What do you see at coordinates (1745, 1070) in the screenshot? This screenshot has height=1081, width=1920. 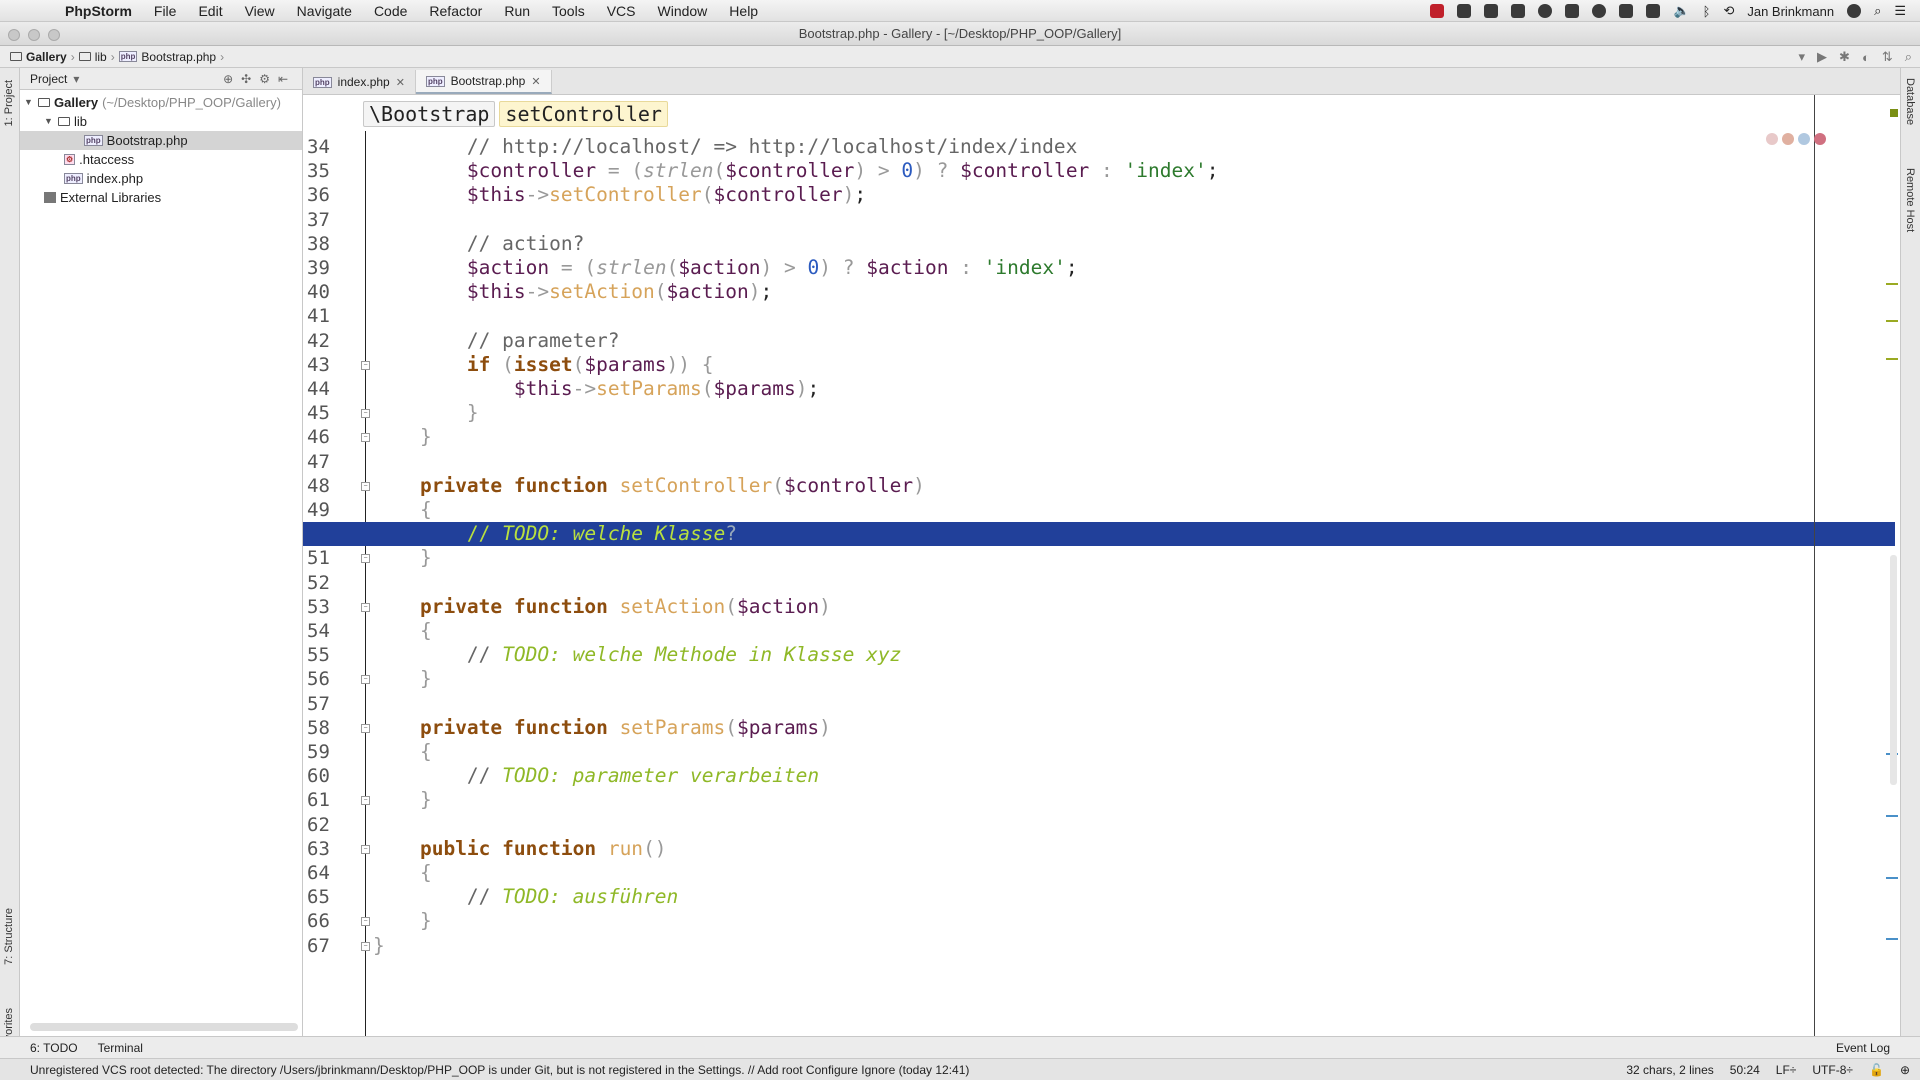 I see `caret-position: 50:24` at bounding box center [1745, 1070].